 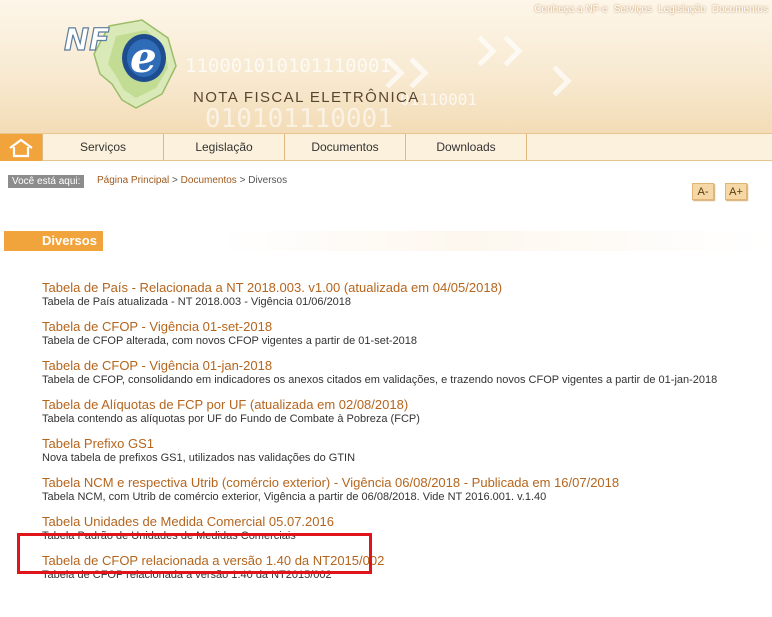 What do you see at coordinates (465, 147) in the screenshot?
I see `menu-downloads: Downloads` at bounding box center [465, 147].